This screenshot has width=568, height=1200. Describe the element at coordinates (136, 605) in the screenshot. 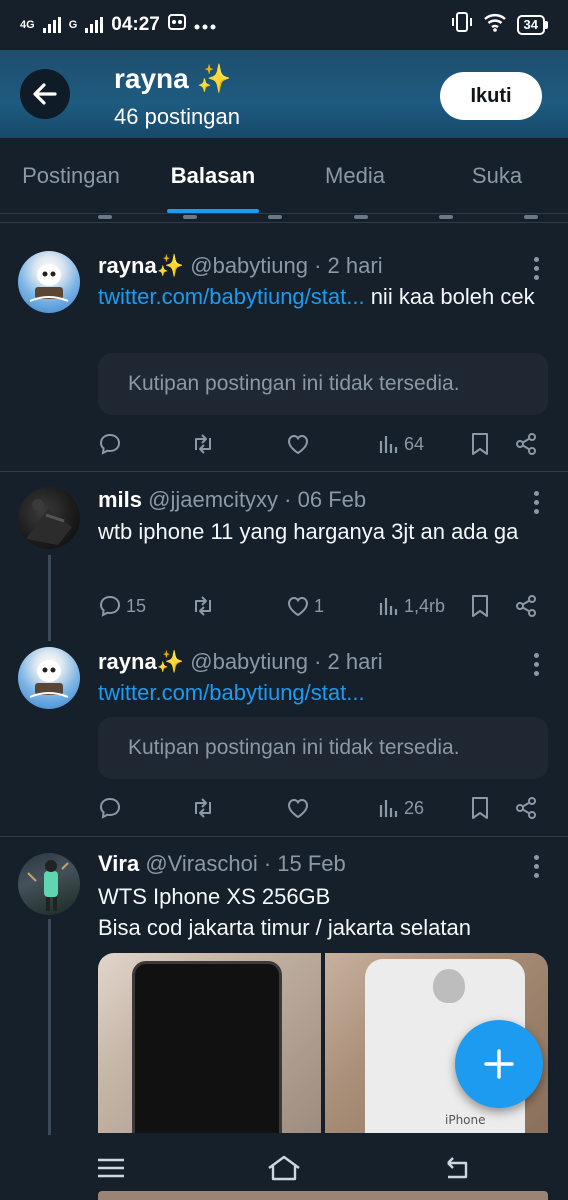

I see `reply-count: 15` at that location.